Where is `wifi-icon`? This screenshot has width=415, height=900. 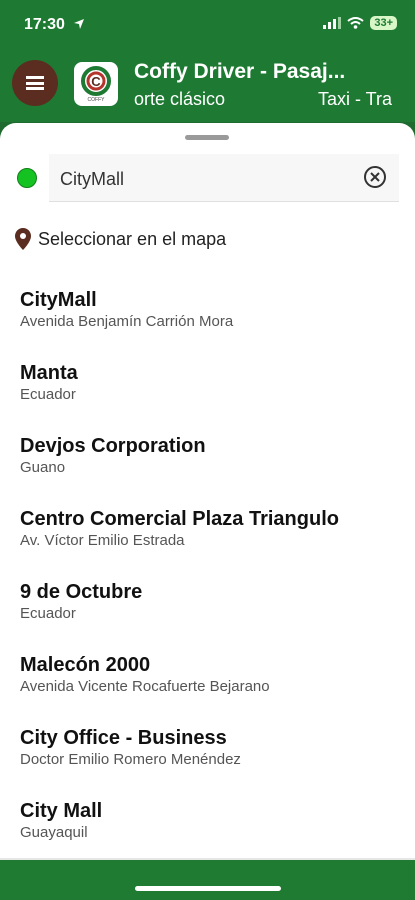
wifi-icon is located at coordinates (355, 23).